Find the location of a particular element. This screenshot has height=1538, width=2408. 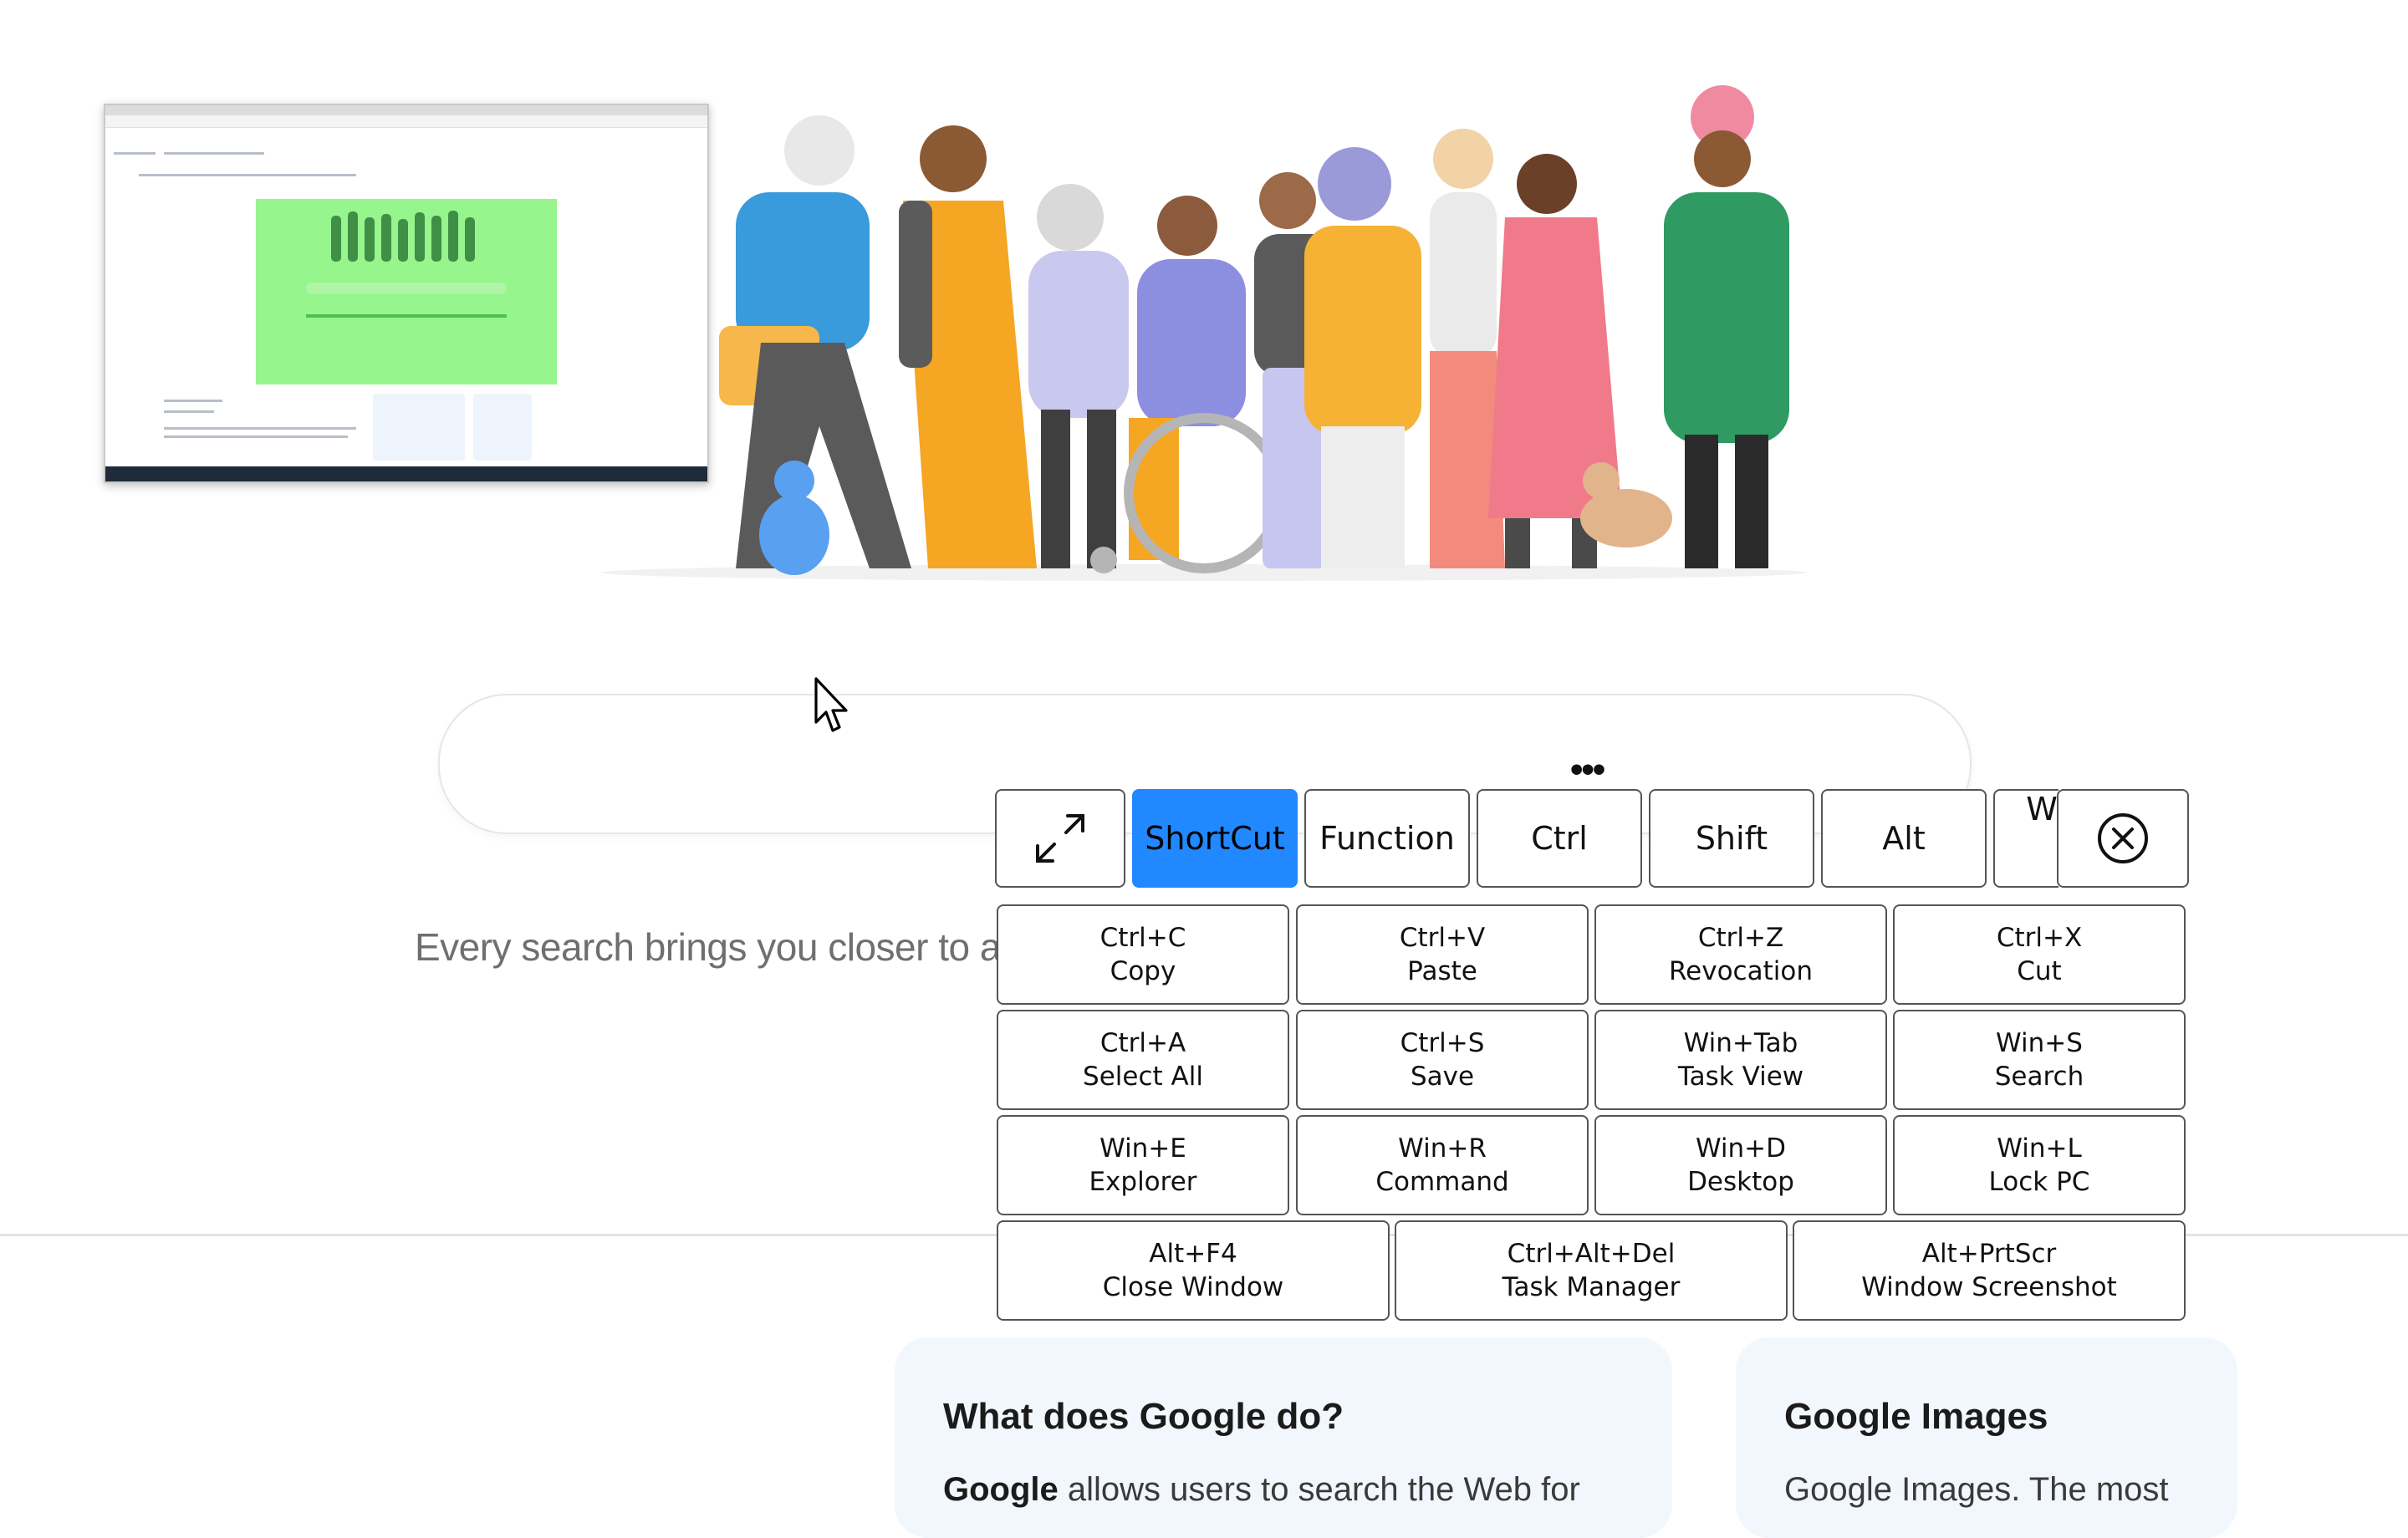

shortcut-lock-pc-button: Win+L Lock PC is located at coordinates (2040, 1165).